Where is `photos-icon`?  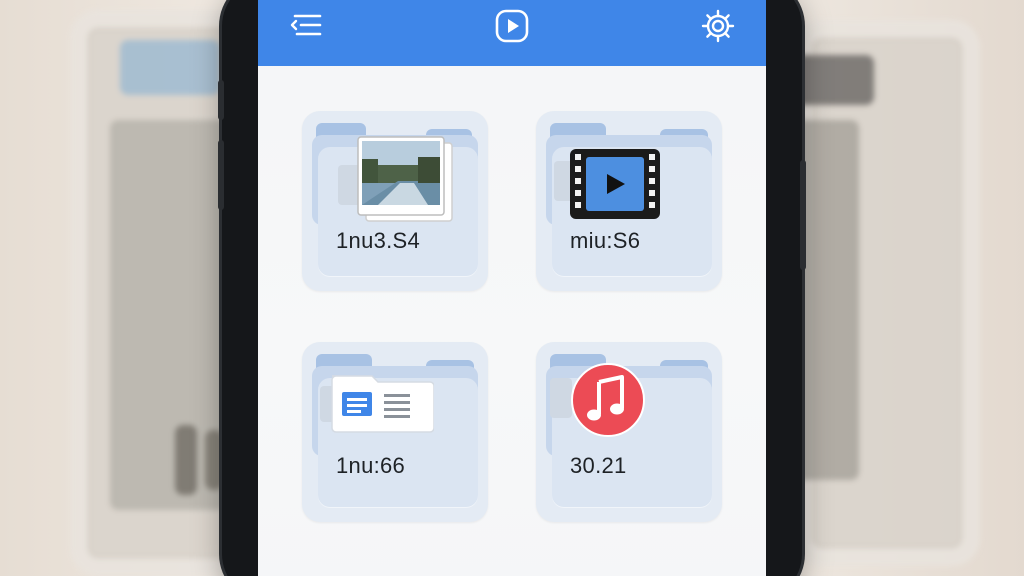 photos-icon is located at coordinates (397, 179).